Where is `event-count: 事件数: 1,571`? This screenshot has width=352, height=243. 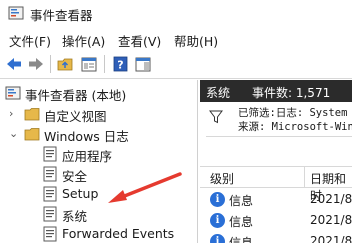
event-count: 事件数: 1,571 is located at coordinates (291, 93).